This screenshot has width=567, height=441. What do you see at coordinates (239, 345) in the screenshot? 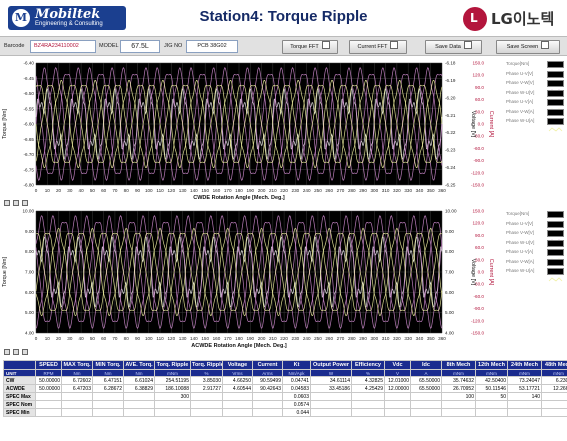
I see `x-axis-label: ACWDE Rotation Angle [Mech. Deg.]` at bounding box center [239, 345].